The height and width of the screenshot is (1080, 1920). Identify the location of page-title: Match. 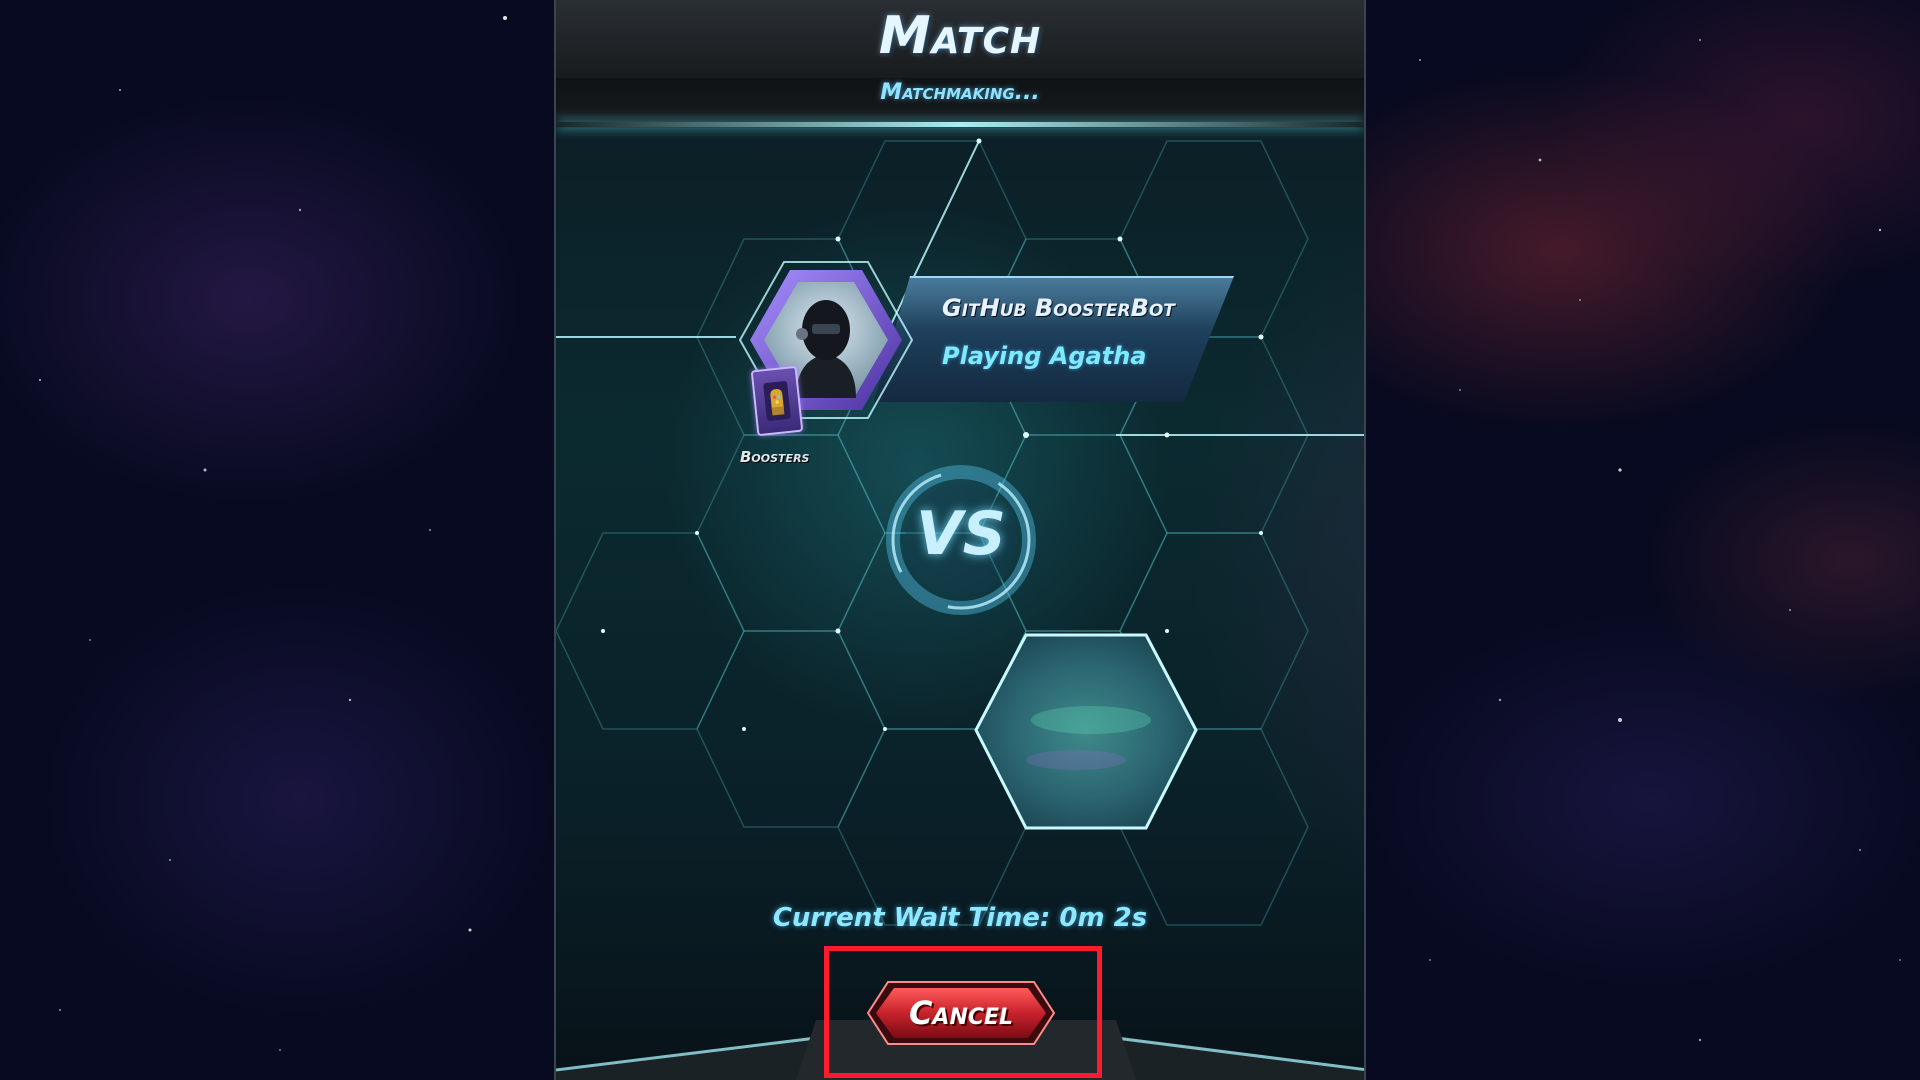
(960, 36).